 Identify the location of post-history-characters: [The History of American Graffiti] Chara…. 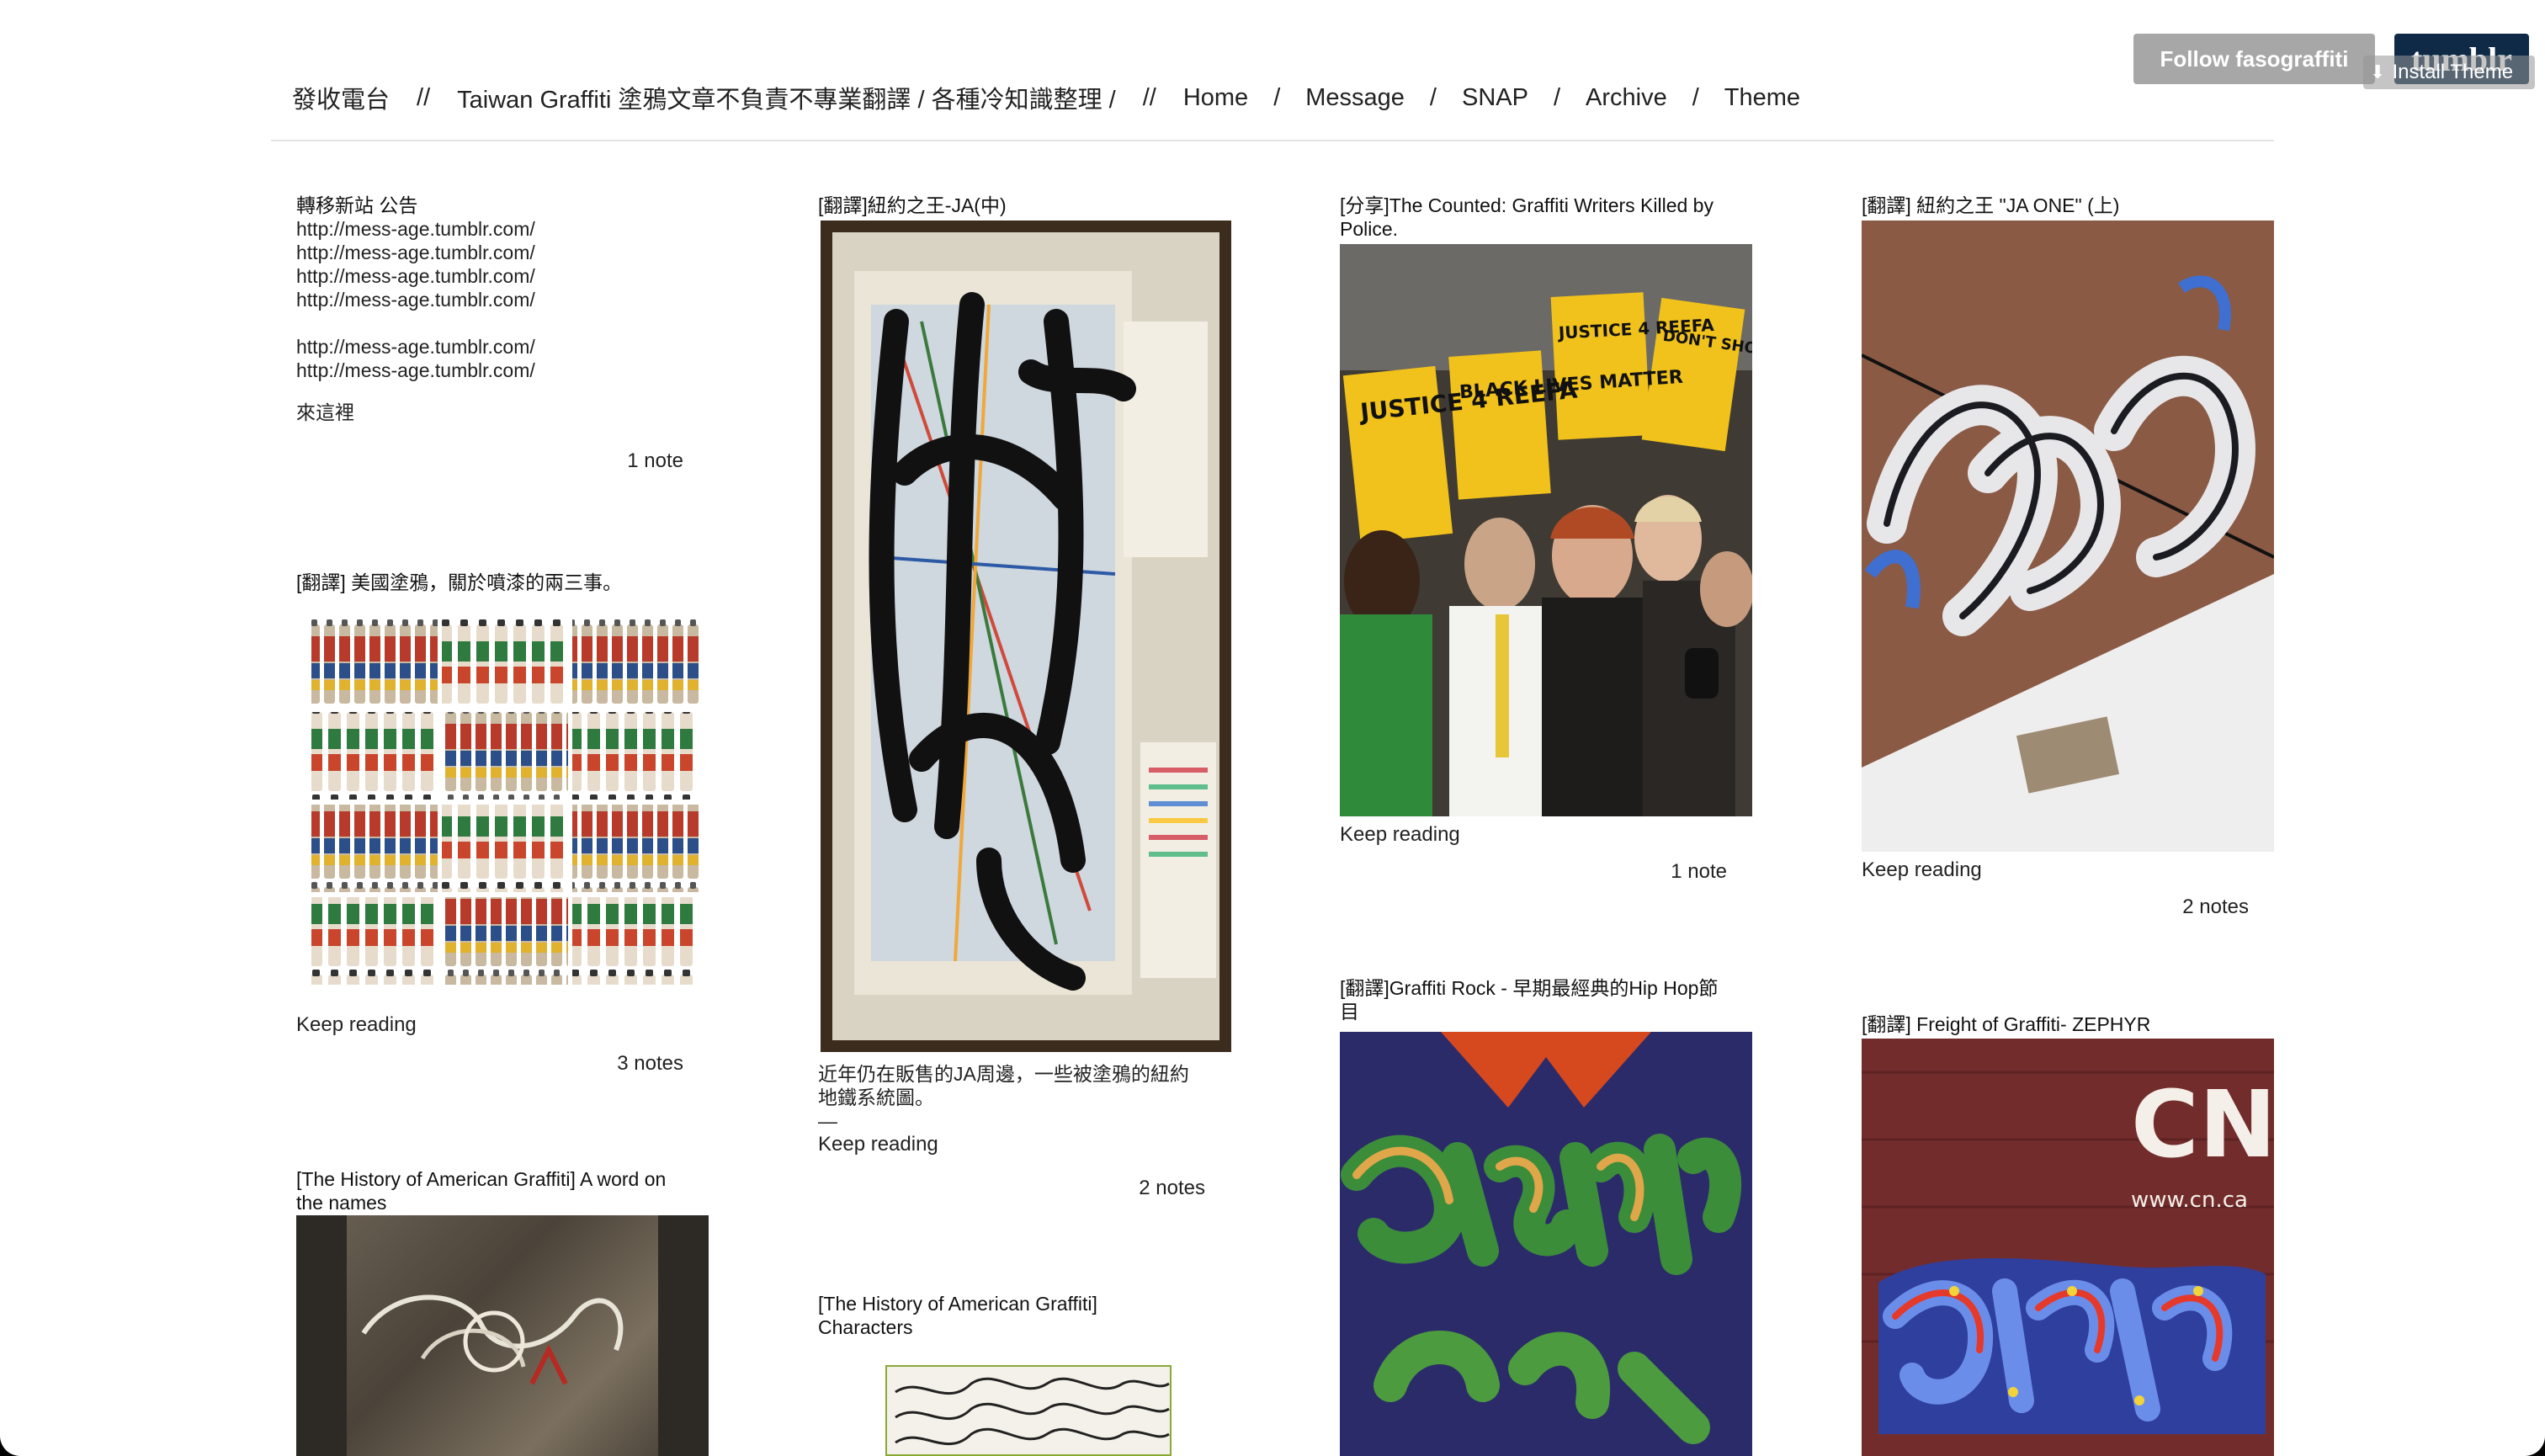
(999, 1315).